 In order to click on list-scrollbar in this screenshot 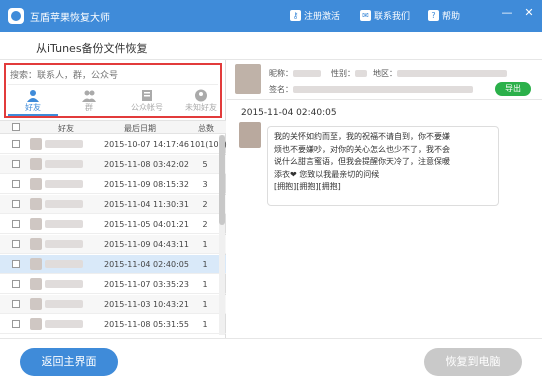, I will do `click(222, 235)`.